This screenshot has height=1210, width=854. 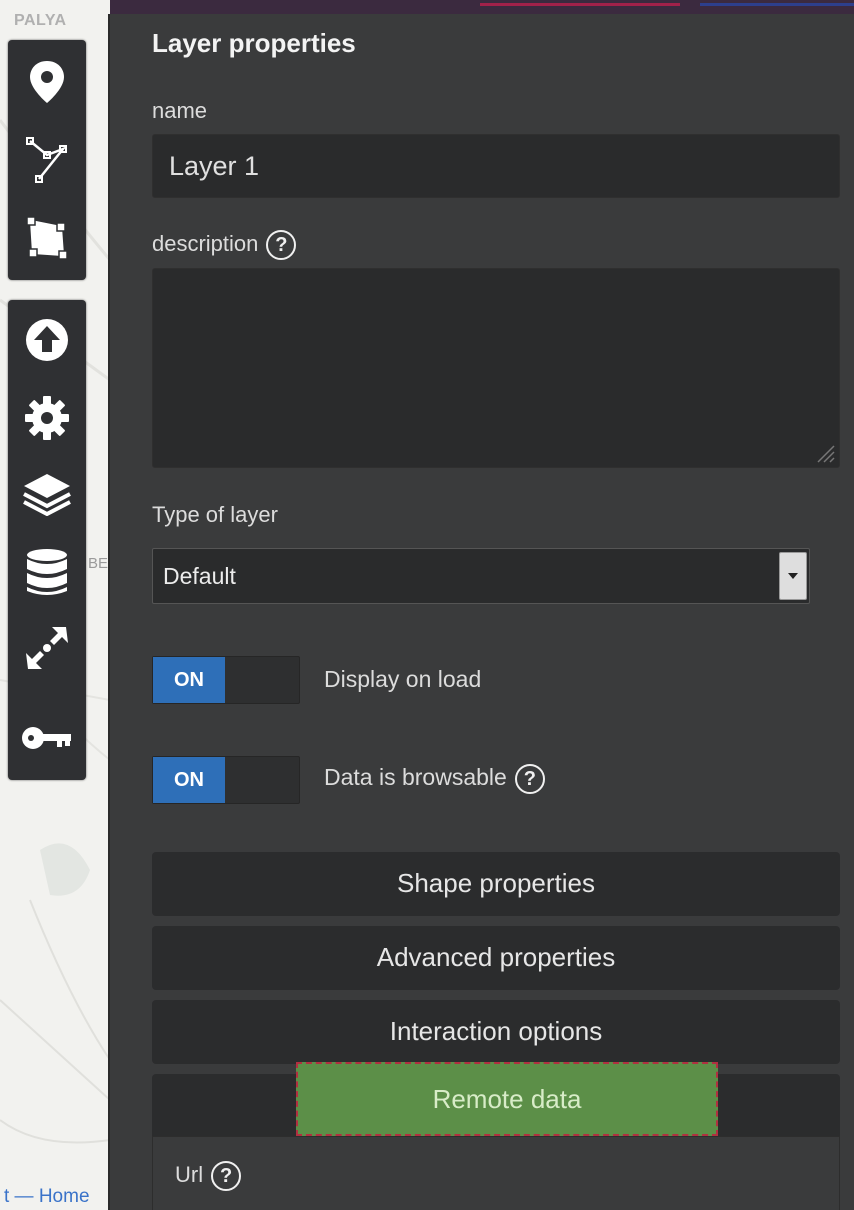 What do you see at coordinates (226, 680) in the screenshot?
I see `display-on-load-toggle: ON` at bounding box center [226, 680].